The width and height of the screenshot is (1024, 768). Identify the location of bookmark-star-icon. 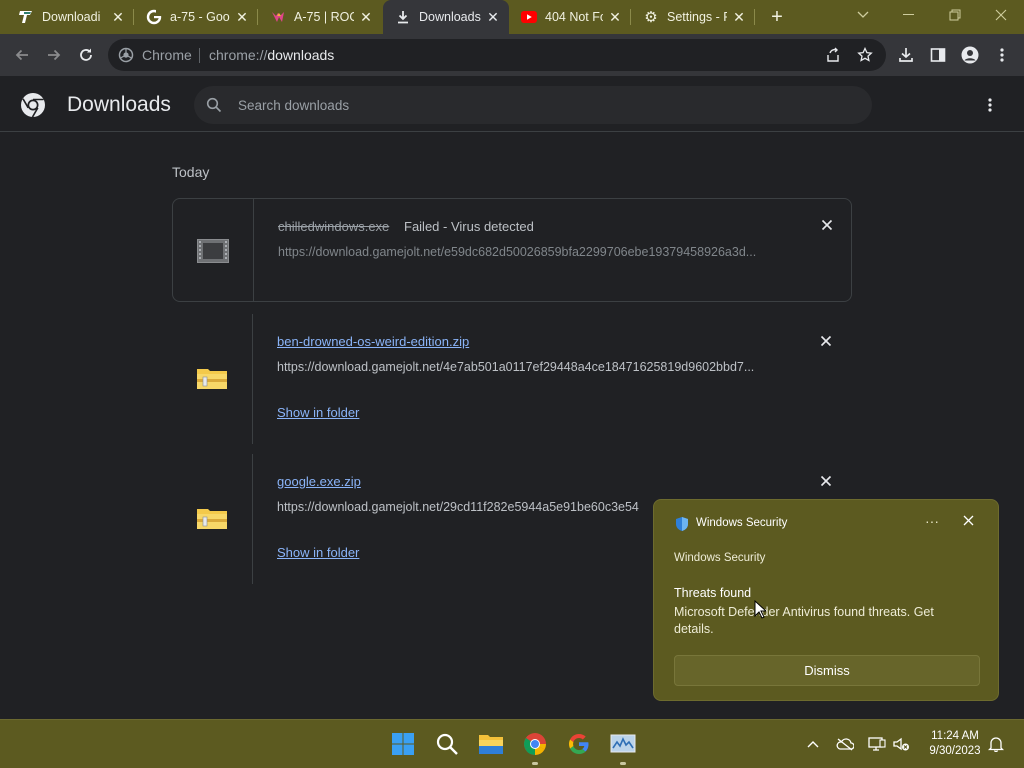
(865, 55).